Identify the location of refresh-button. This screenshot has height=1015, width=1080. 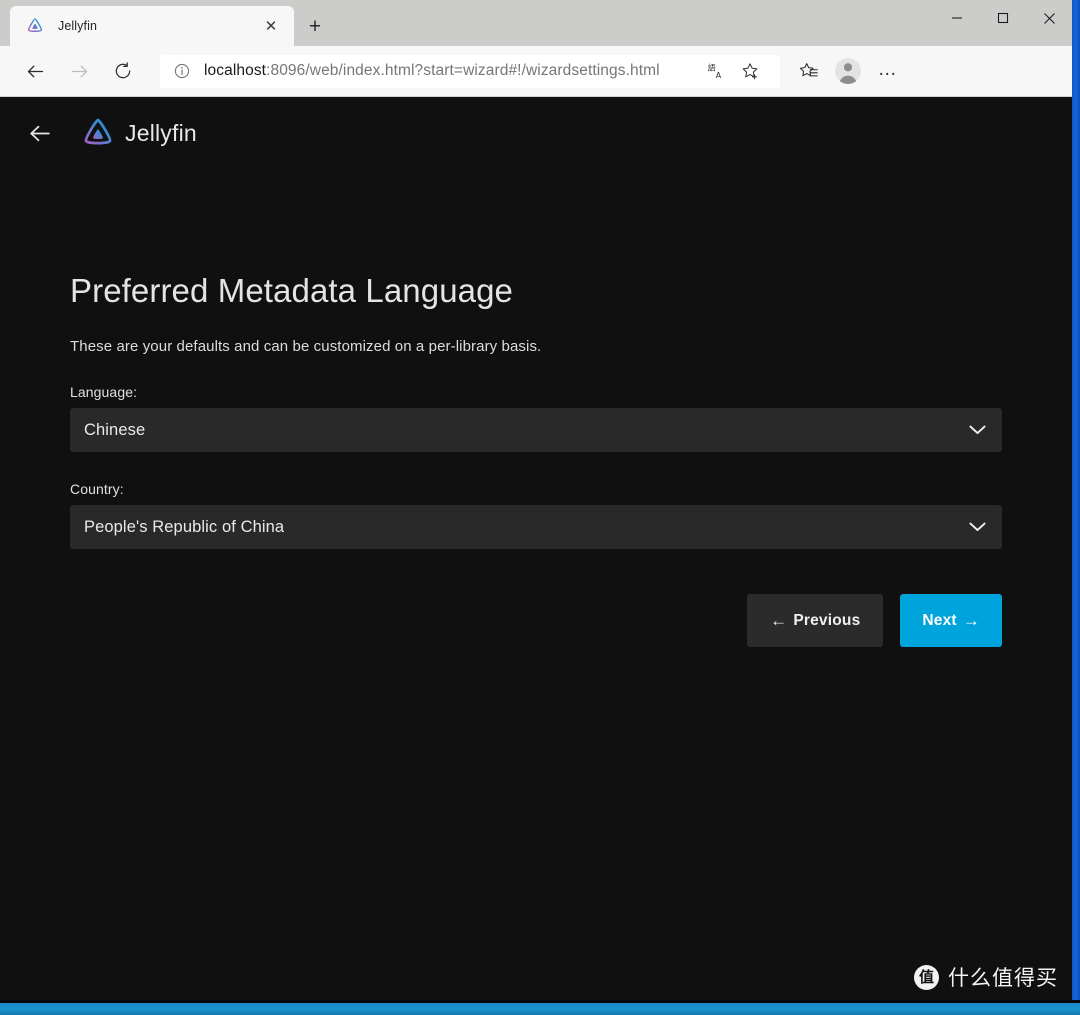
(123, 71).